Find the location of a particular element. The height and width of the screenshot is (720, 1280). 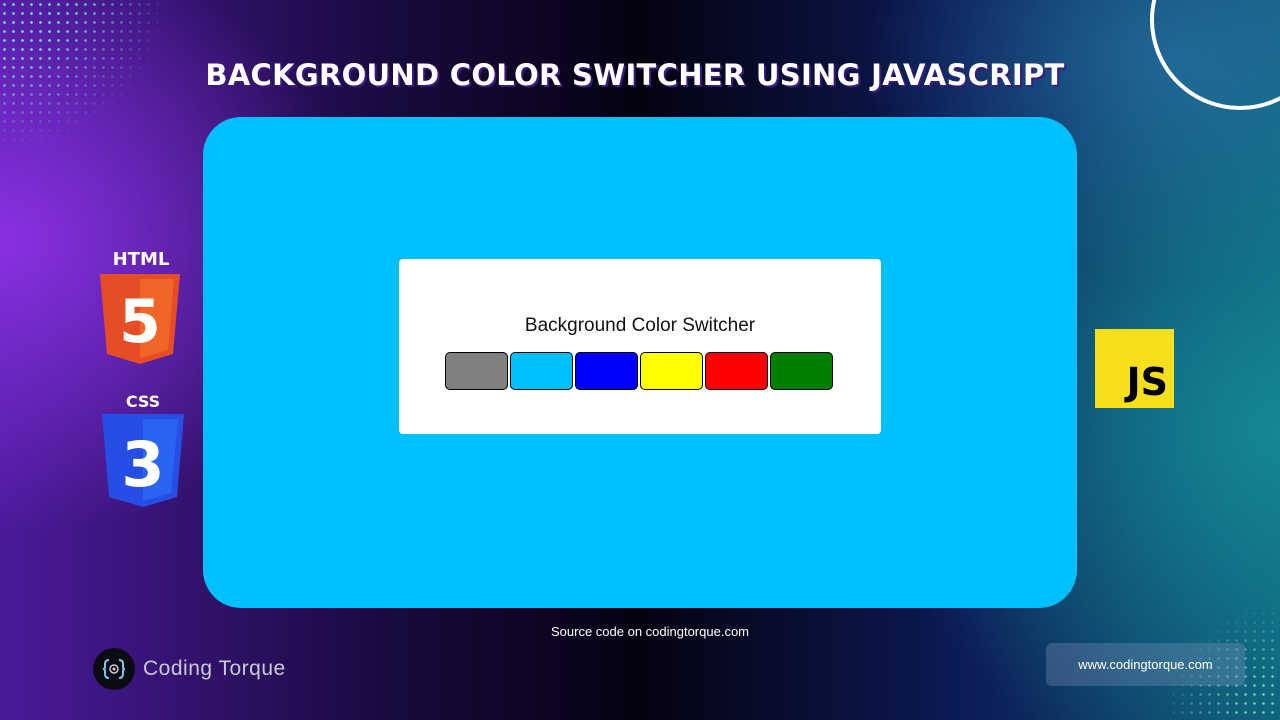

javascript-logo: JS is located at coordinates (1134, 368).